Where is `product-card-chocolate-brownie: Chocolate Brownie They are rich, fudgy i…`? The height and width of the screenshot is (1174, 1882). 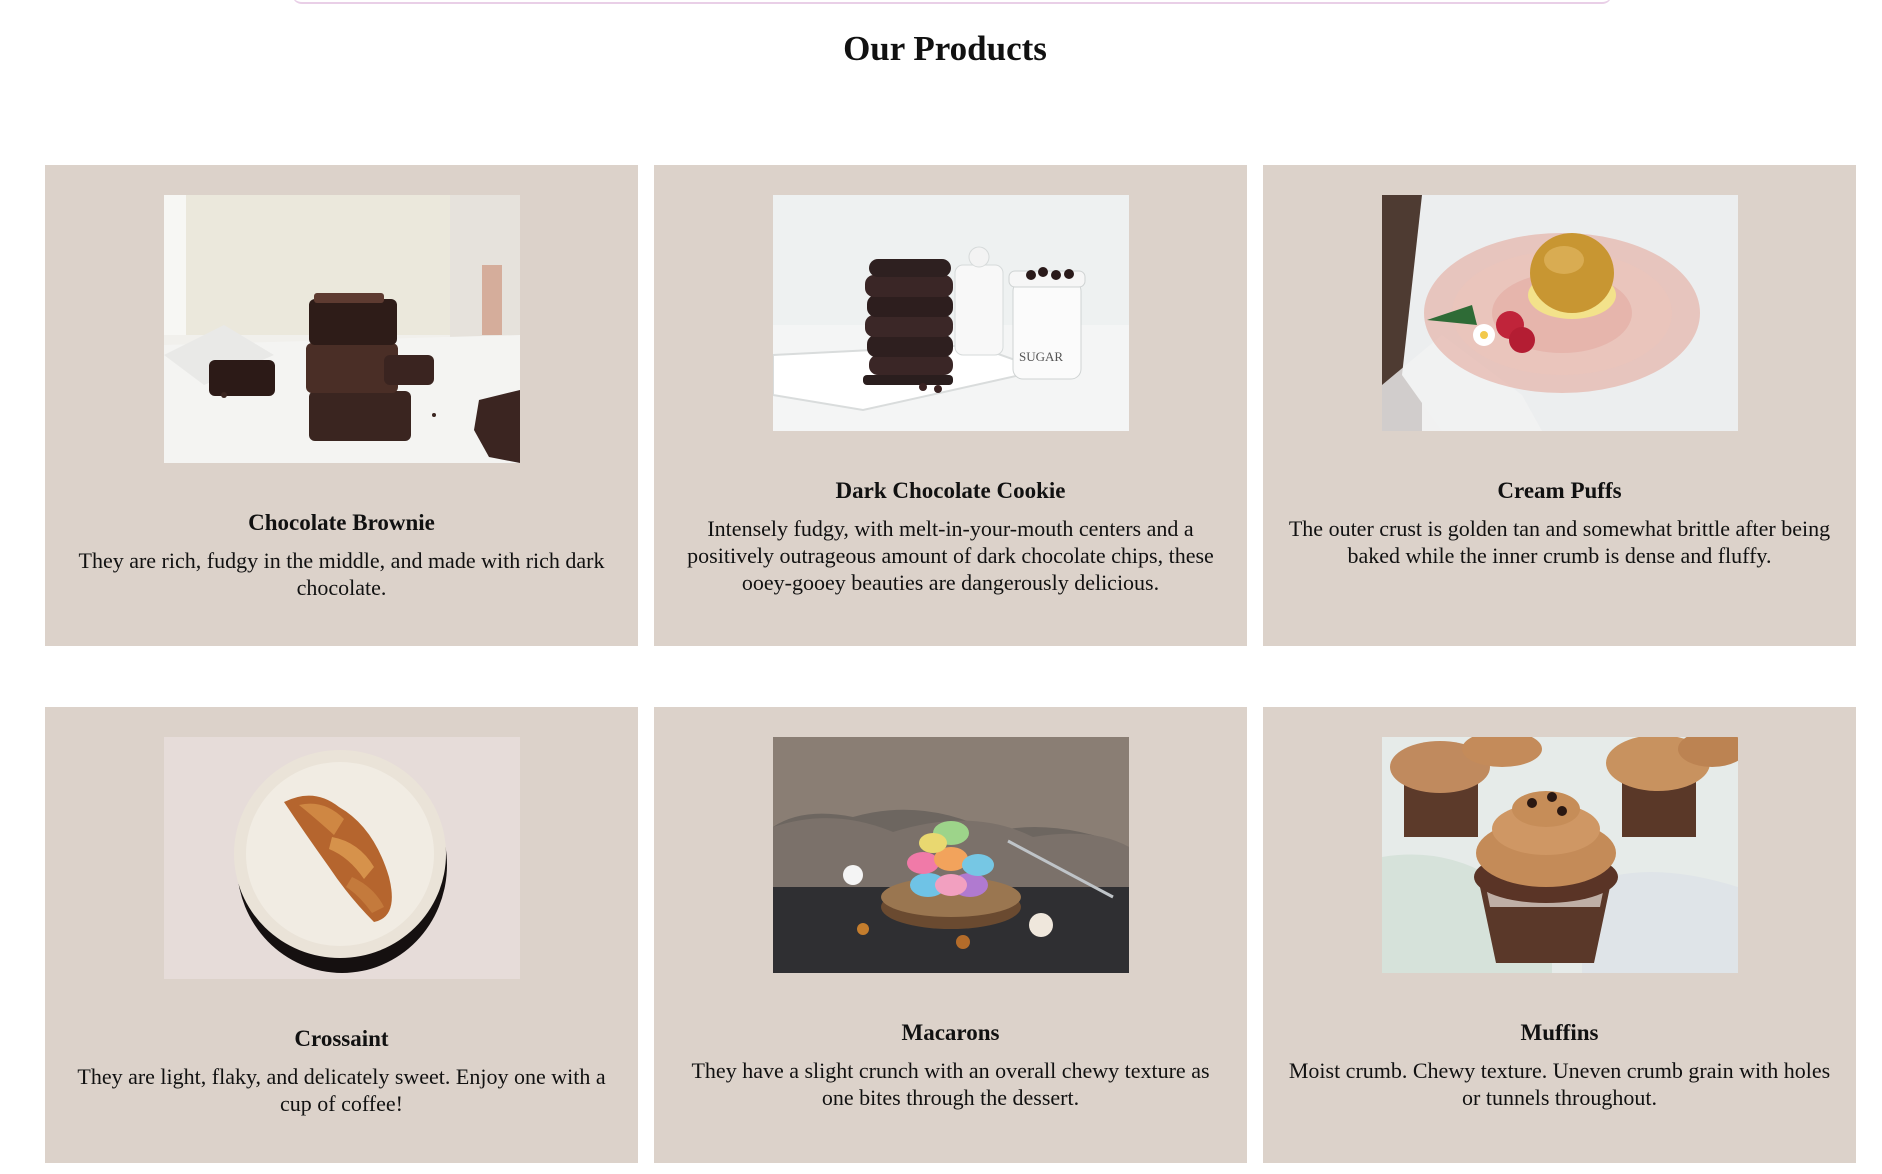 product-card-chocolate-brownie: Chocolate Brownie They are rich, fudgy i… is located at coordinates (341, 405).